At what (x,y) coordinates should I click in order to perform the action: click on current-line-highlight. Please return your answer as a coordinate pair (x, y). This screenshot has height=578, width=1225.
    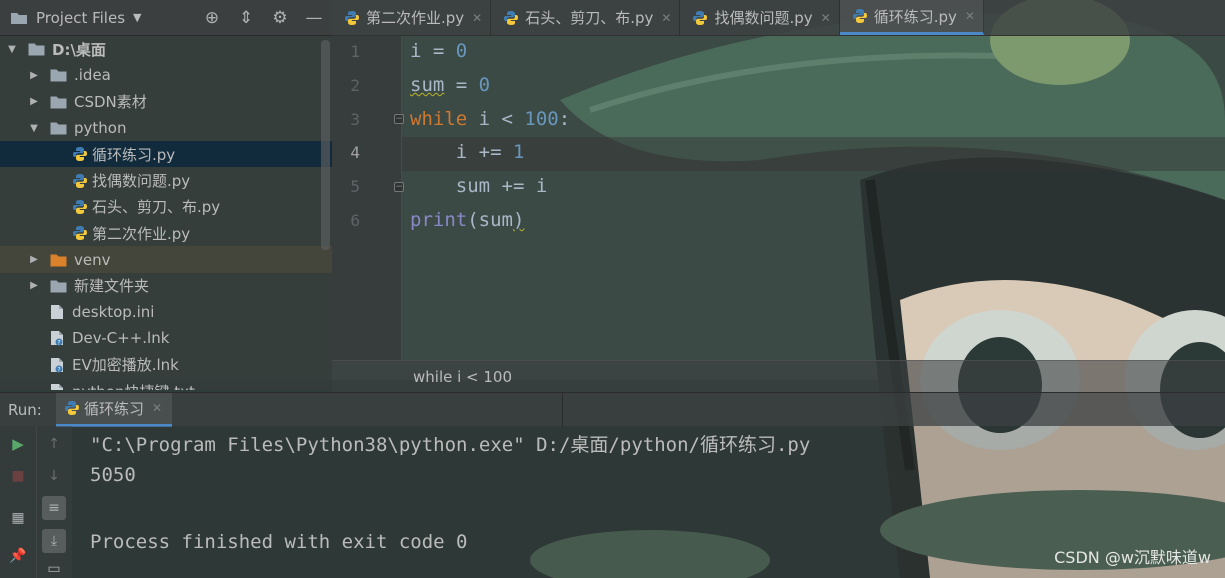
    Looking at the image, I should click on (813, 154).